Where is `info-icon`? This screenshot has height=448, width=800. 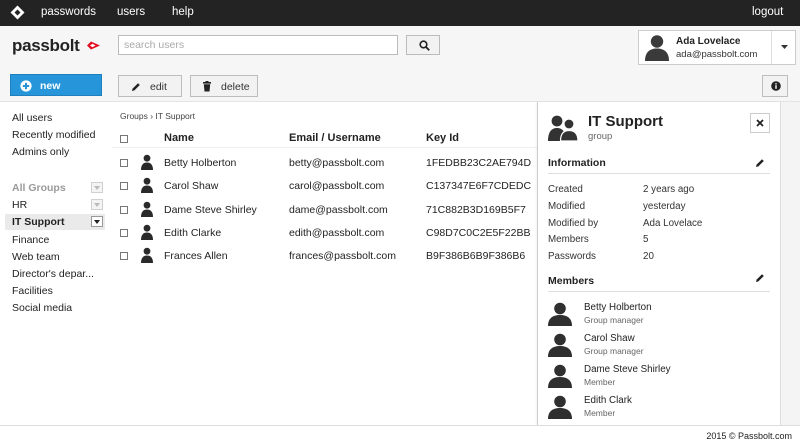
info-icon is located at coordinates (776, 86).